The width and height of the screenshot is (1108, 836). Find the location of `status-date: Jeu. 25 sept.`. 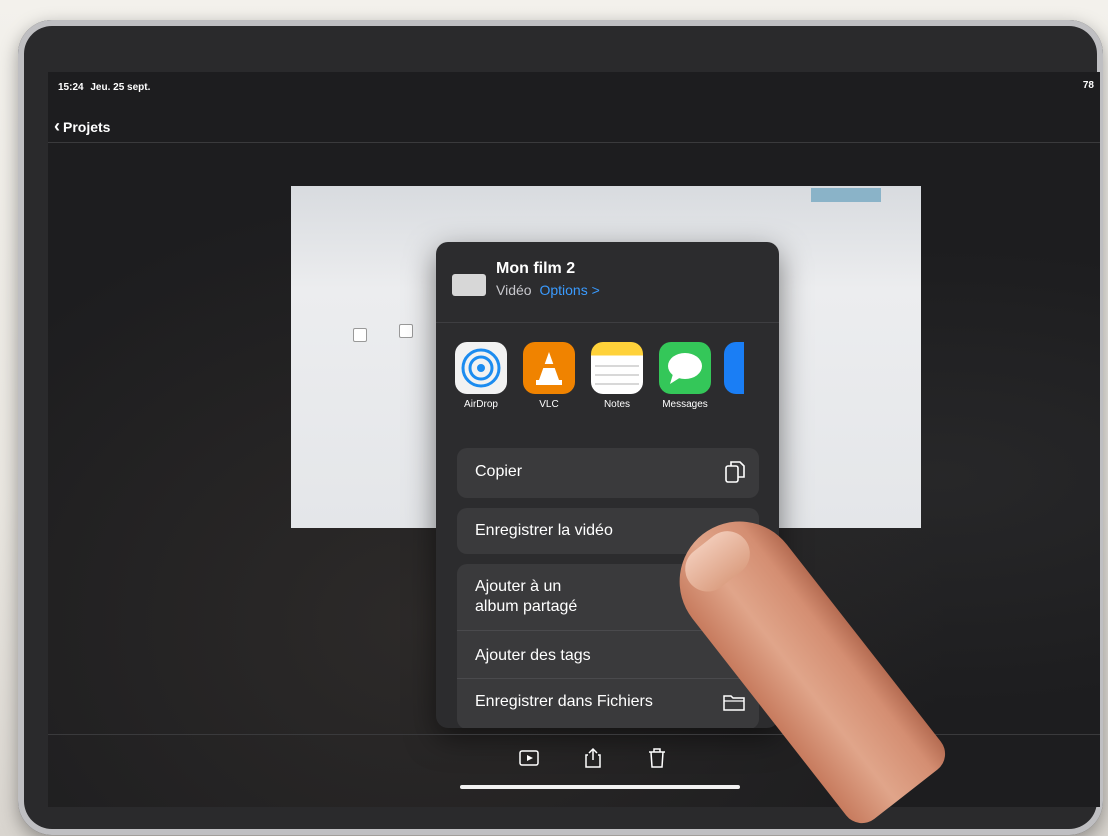

status-date: Jeu. 25 sept. is located at coordinates (120, 87).